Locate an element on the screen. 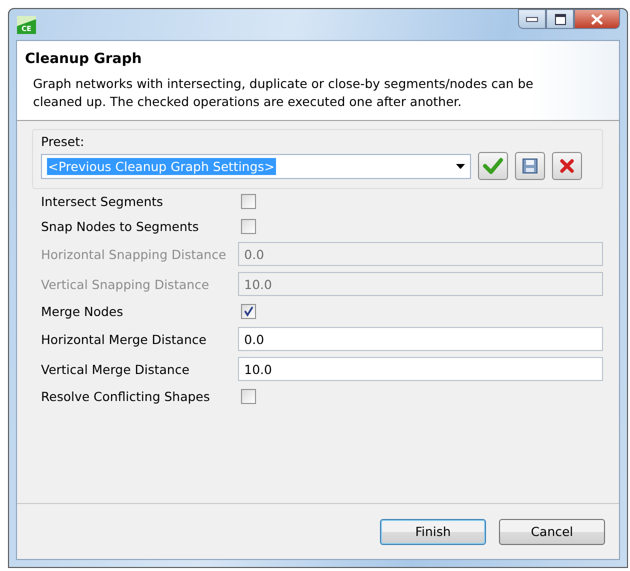  option-label: Vertical Snapping Distance is located at coordinates (125, 284).